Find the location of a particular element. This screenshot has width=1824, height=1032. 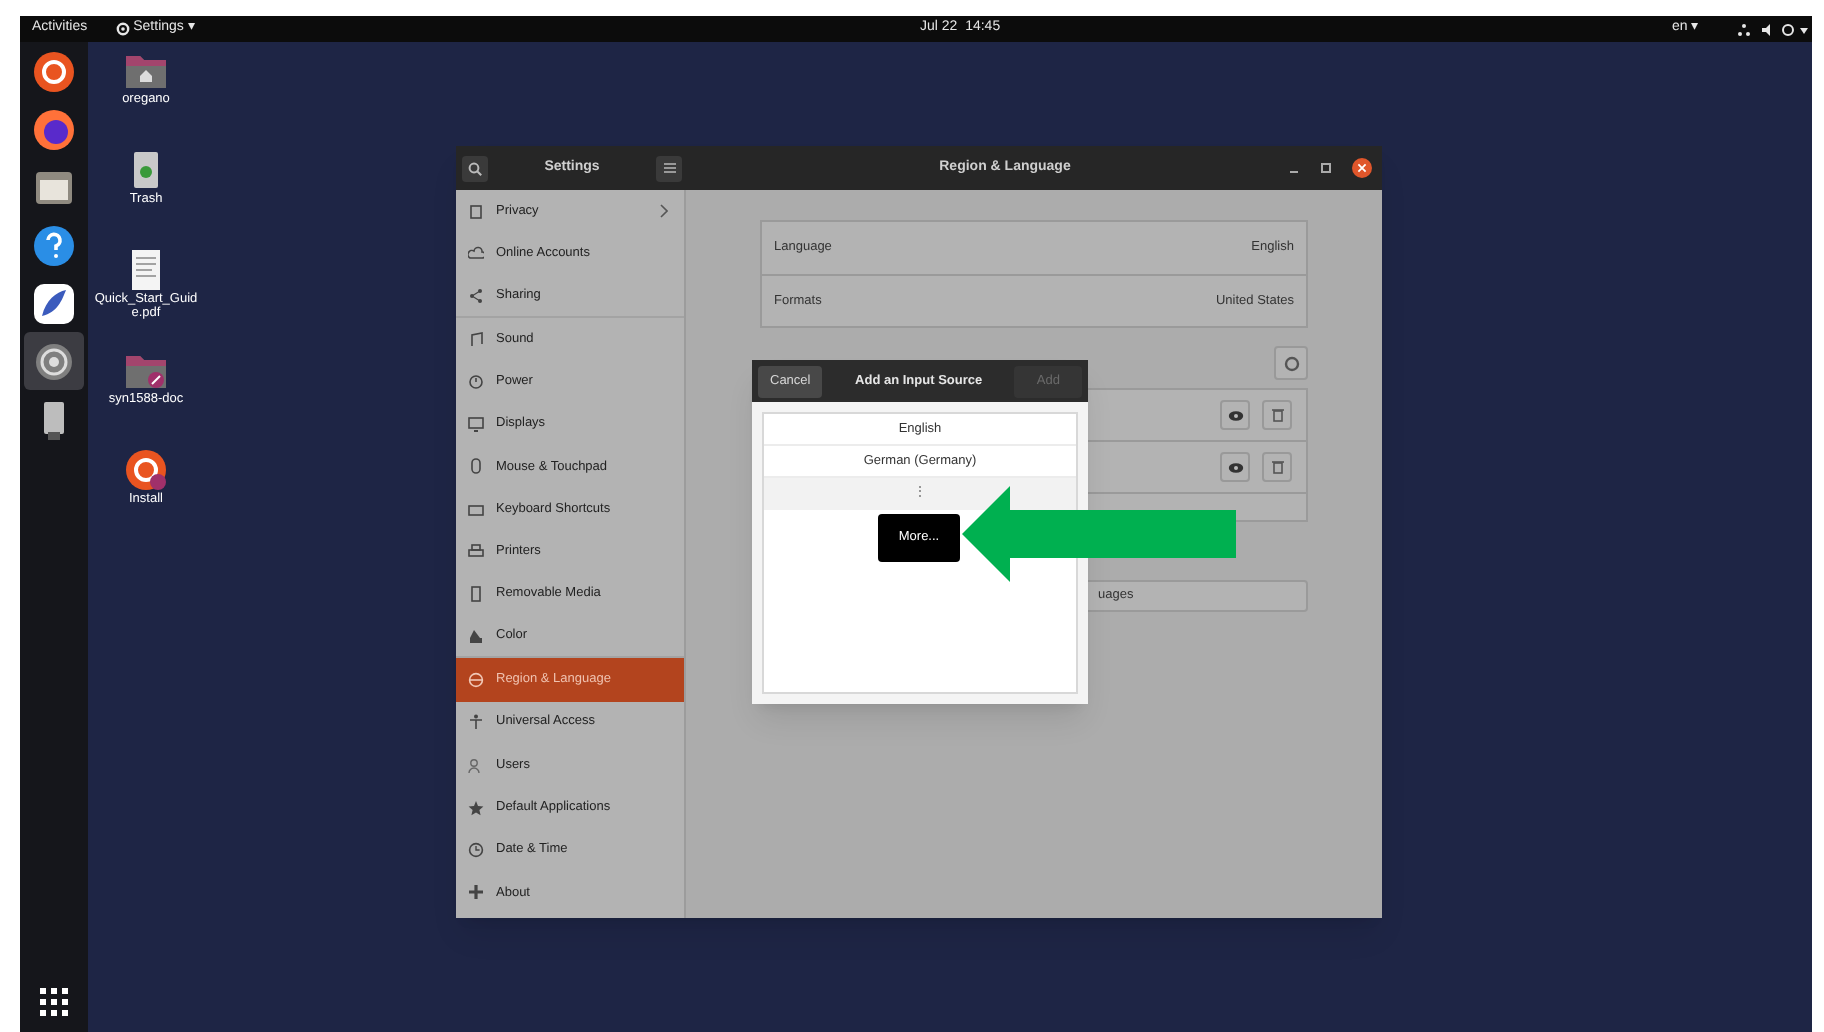

chevron-right-icon is located at coordinates (664, 211).